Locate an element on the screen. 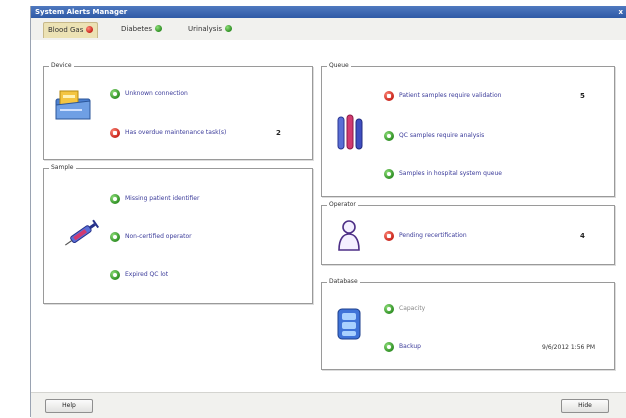 The width and height of the screenshot is (626, 418). queue-legend: Queue is located at coordinates (339, 65).